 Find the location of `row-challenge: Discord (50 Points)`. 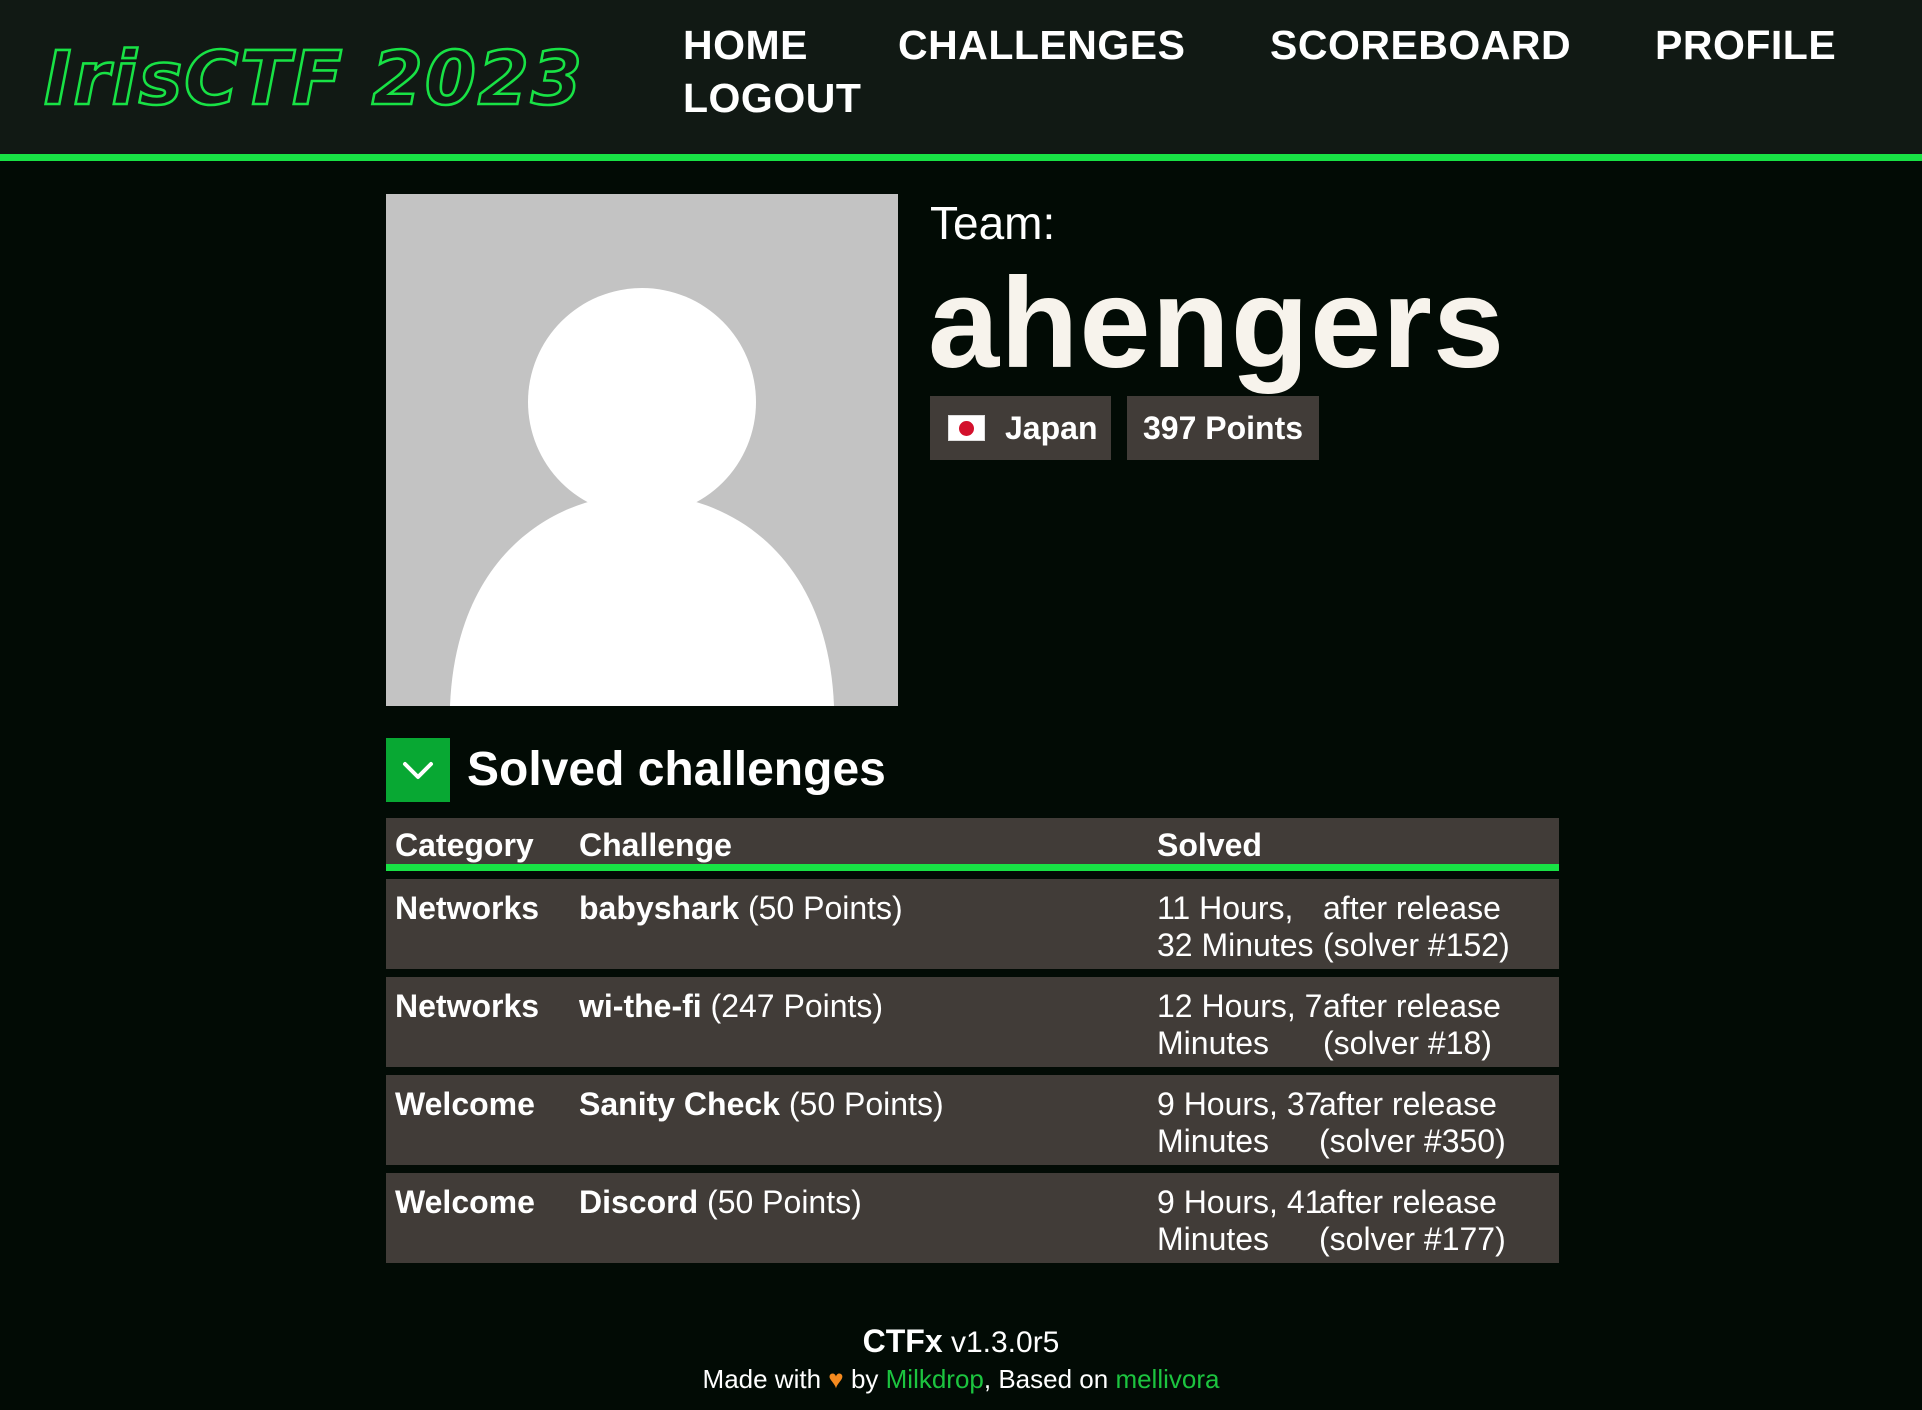

row-challenge: Discord (50 Points) is located at coordinates (720, 1202).